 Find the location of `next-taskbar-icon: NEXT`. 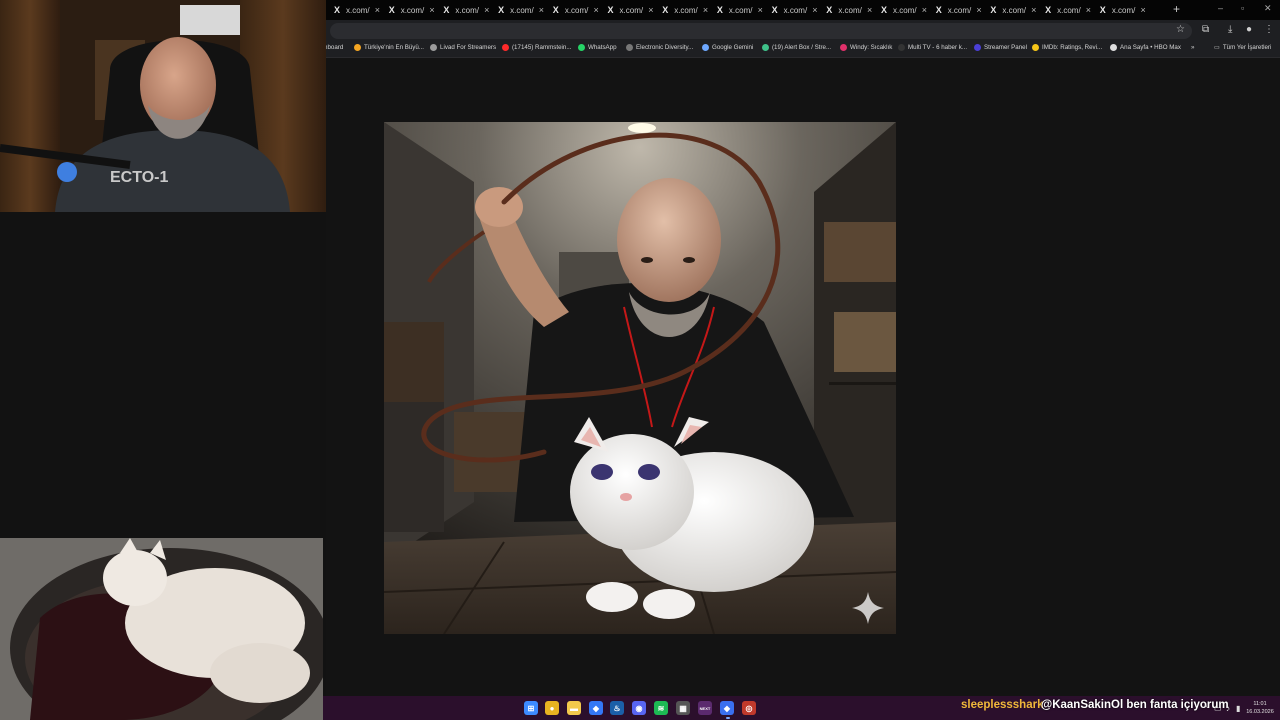

next-taskbar-icon: NEXT is located at coordinates (705, 708).